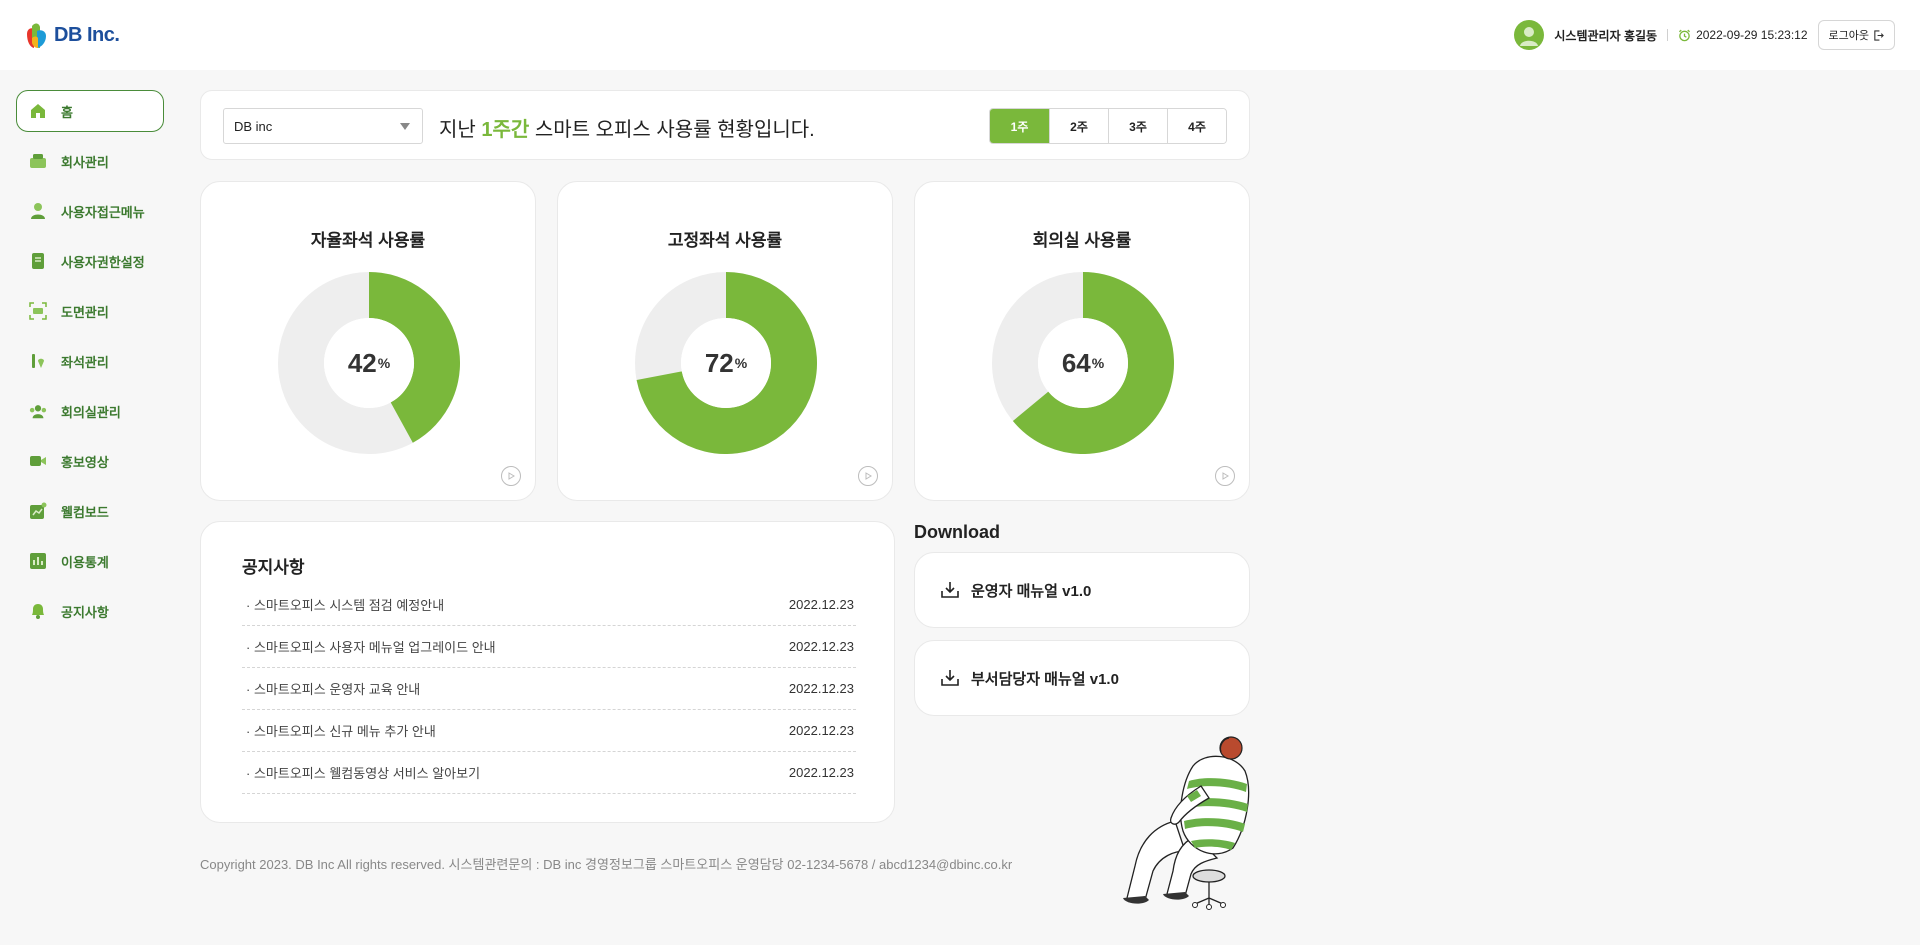 This screenshot has height=945, width=1920. Describe the element at coordinates (505, 130) in the screenshot. I see `headline-highlight: 1주간` at that location.